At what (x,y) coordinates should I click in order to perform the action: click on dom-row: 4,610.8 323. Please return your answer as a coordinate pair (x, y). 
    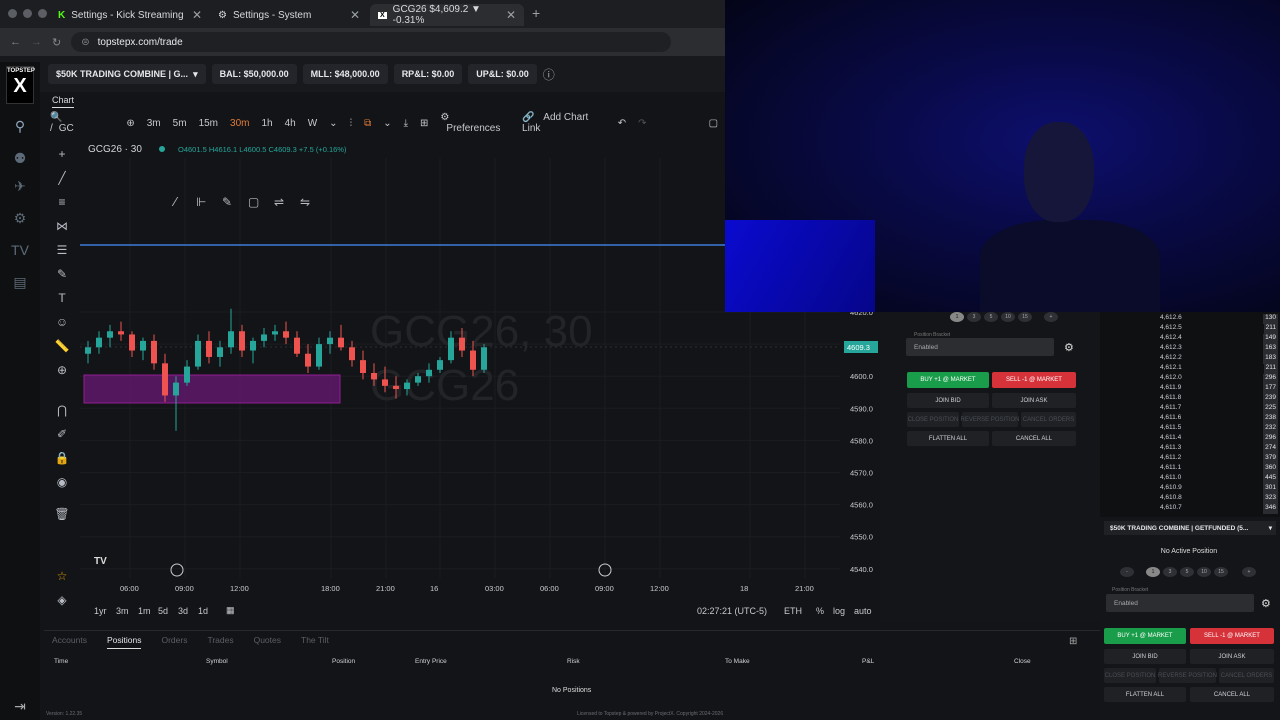
    Looking at the image, I should click on (1219, 499).